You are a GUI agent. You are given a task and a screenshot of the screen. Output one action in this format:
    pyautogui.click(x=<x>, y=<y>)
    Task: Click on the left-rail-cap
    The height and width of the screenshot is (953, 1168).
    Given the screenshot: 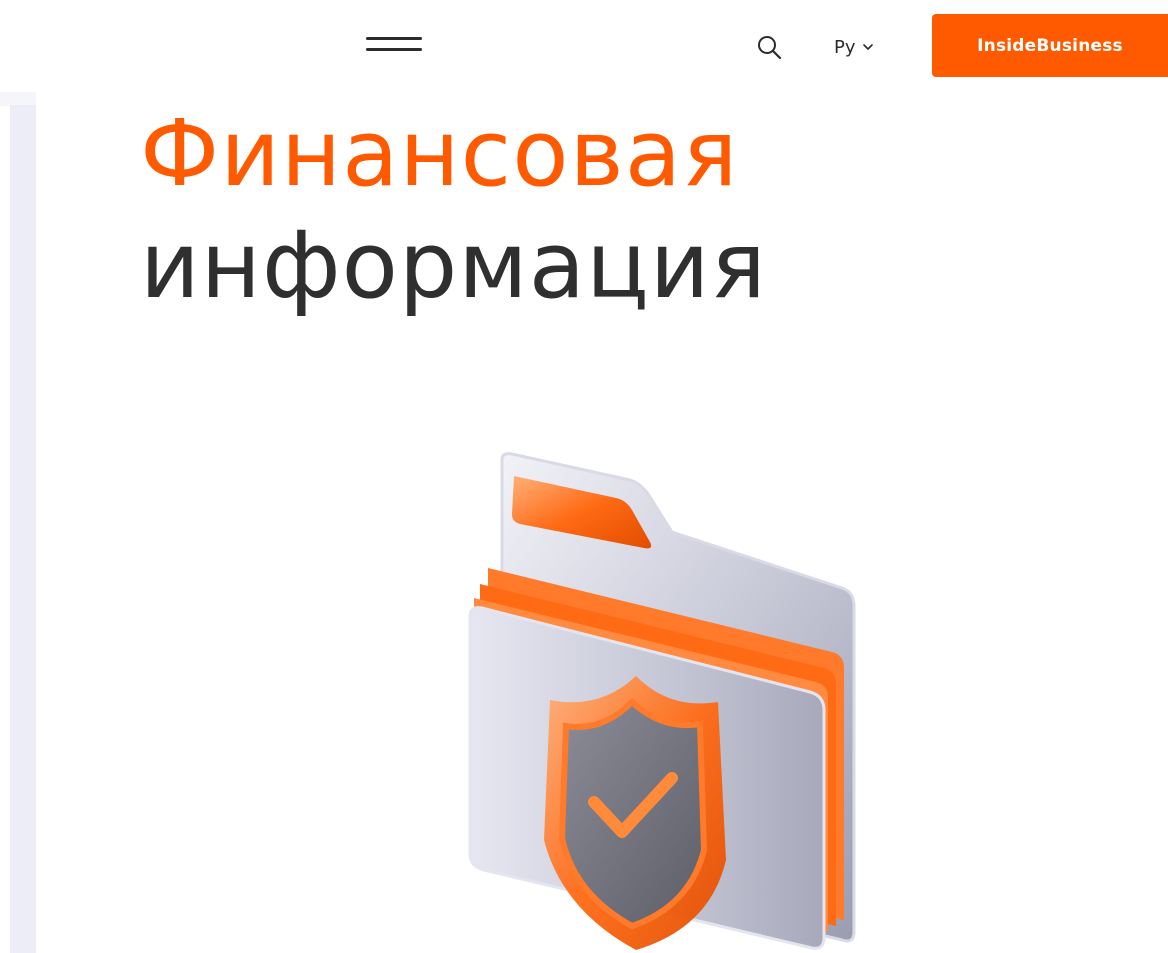 What is the action you would take?
    pyautogui.click(x=18, y=99)
    